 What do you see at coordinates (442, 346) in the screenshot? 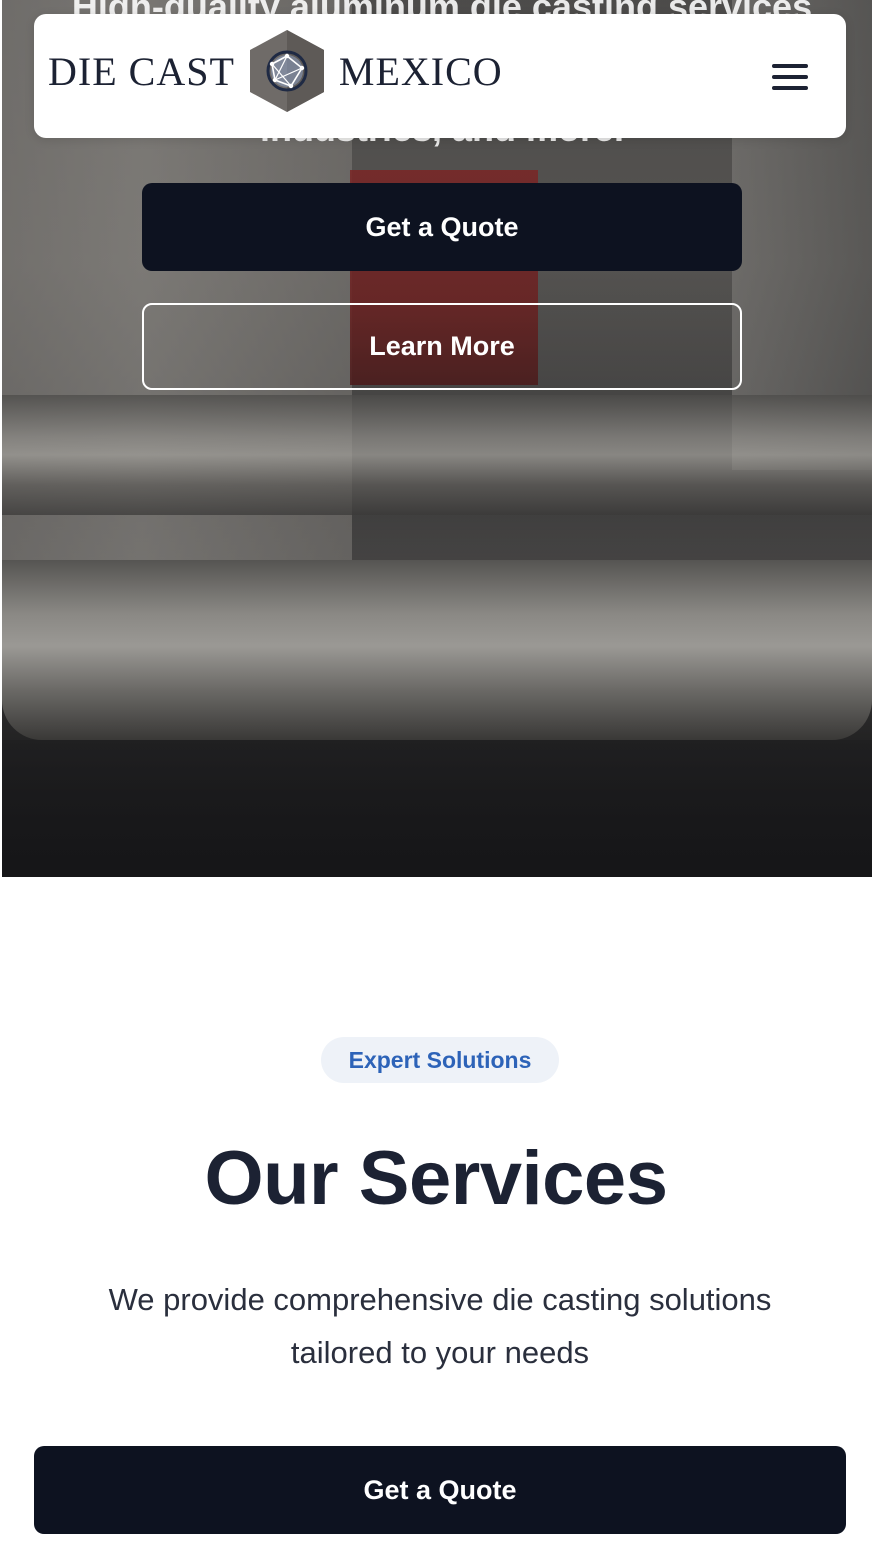
I see `hero-learn-more-button: Learn More` at bounding box center [442, 346].